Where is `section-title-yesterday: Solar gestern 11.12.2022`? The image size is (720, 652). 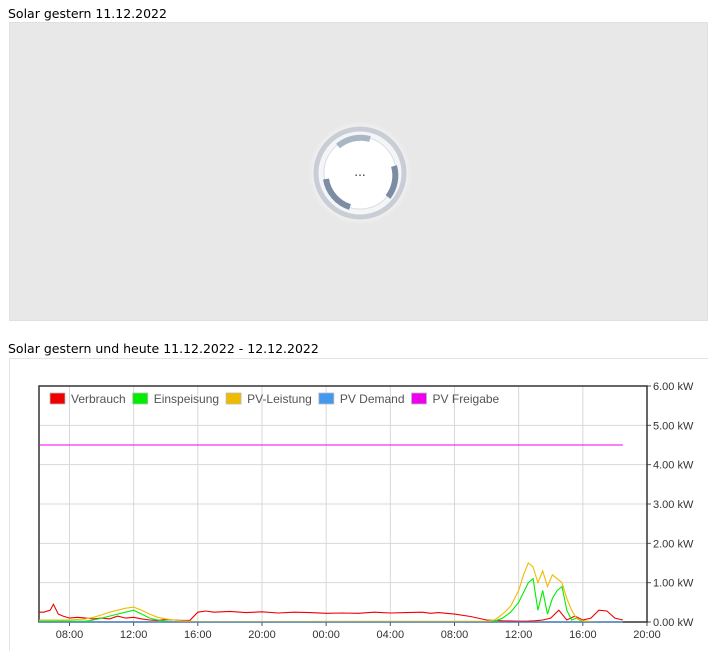
section-title-yesterday: Solar gestern 11.12.2022 is located at coordinates (87, 13).